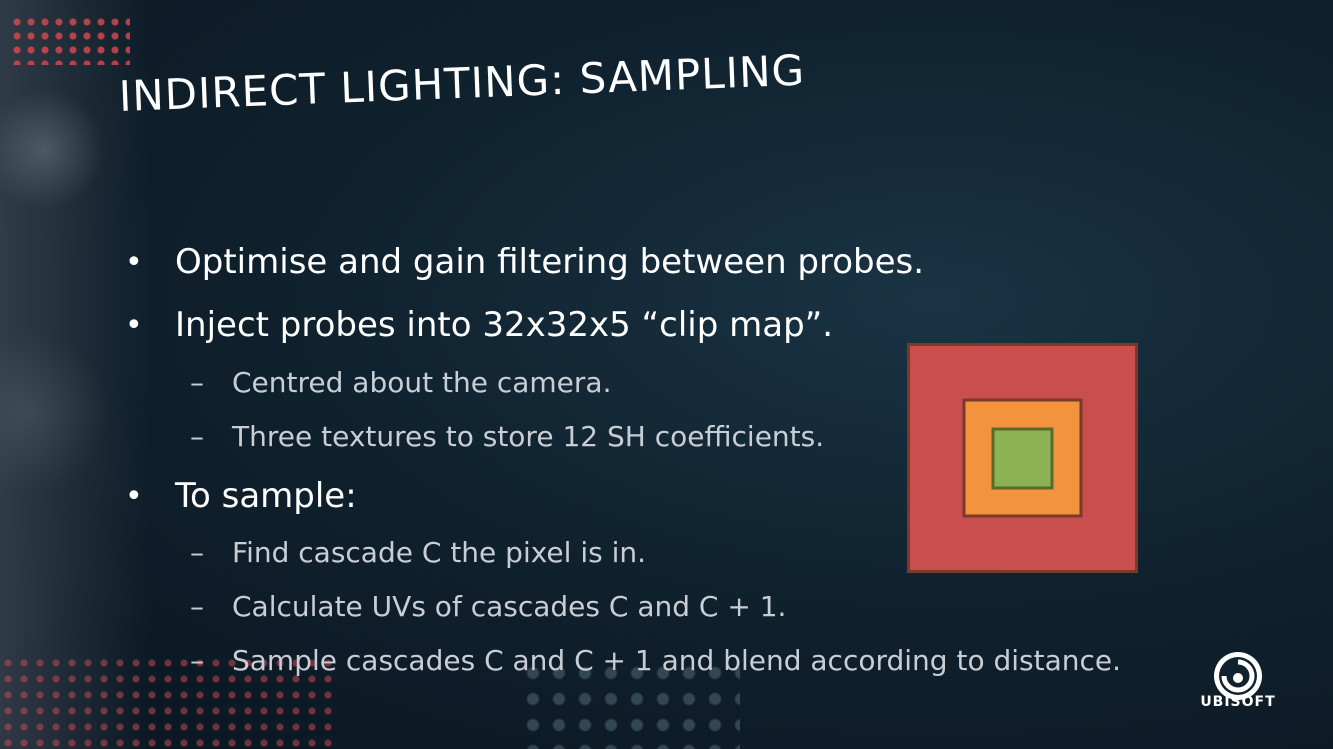 This screenshot has width=1333, height=749. What do you see at coordinates (439, 552) in the screenshot?
I see `sub-bullet-text: Find cascade C the pixel is in.` at bounding box center [439, 552].